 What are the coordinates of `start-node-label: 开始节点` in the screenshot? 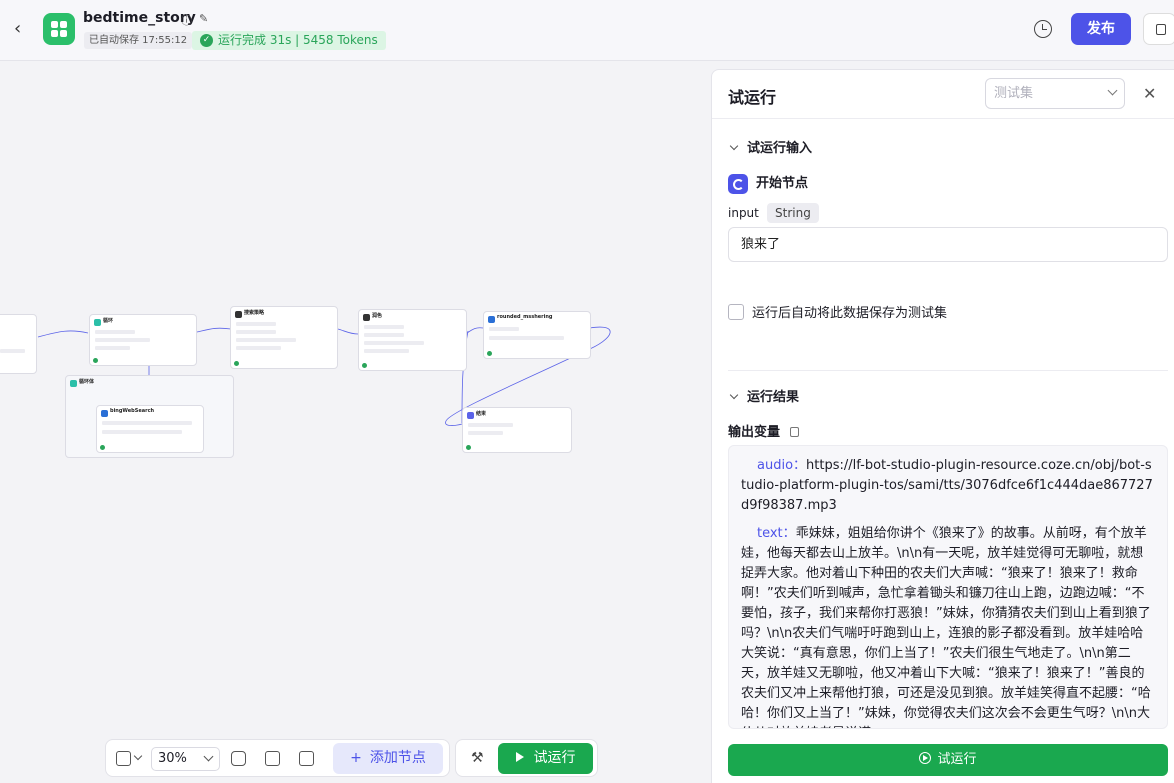 It's located at (782, 183).